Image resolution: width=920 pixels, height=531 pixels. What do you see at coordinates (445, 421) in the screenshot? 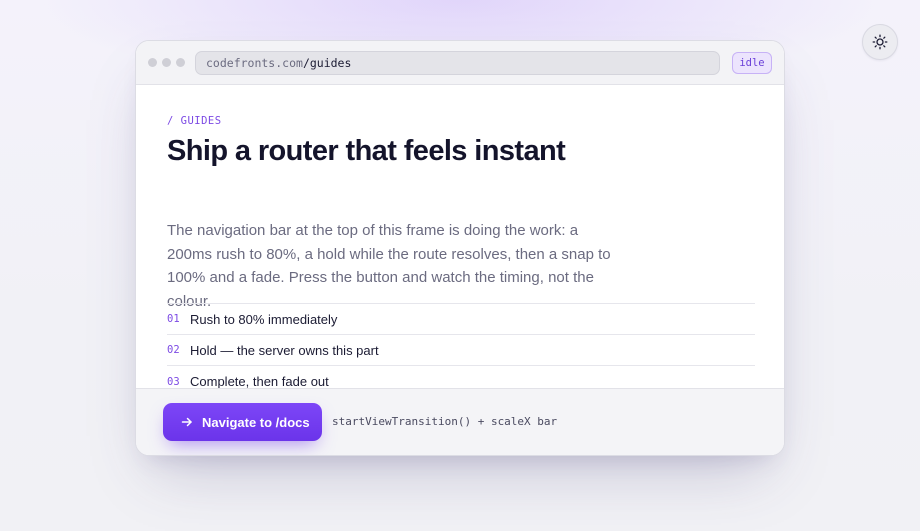
I see `code-hint: startViewTransition() + scaleX bar` at bounding box center [445, 421].